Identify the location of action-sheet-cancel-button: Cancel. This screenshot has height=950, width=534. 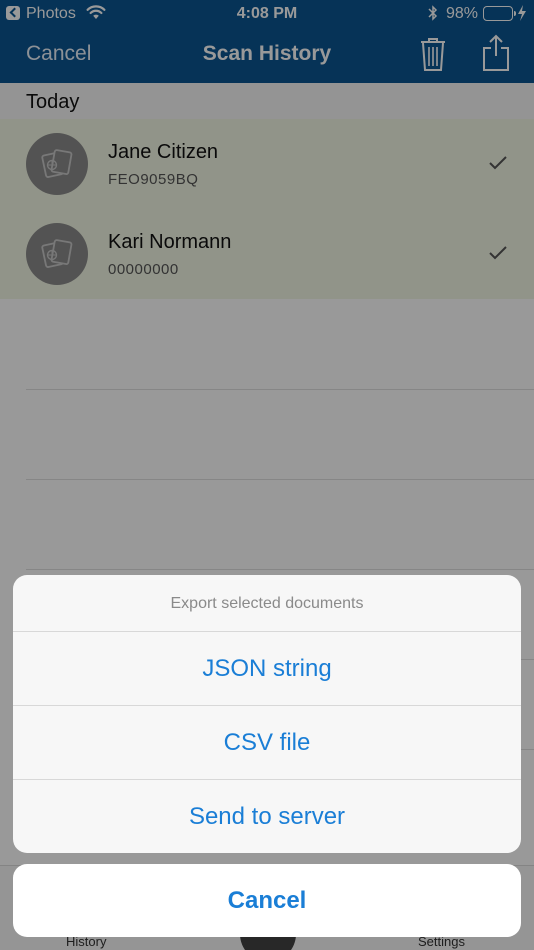
(267, 900).